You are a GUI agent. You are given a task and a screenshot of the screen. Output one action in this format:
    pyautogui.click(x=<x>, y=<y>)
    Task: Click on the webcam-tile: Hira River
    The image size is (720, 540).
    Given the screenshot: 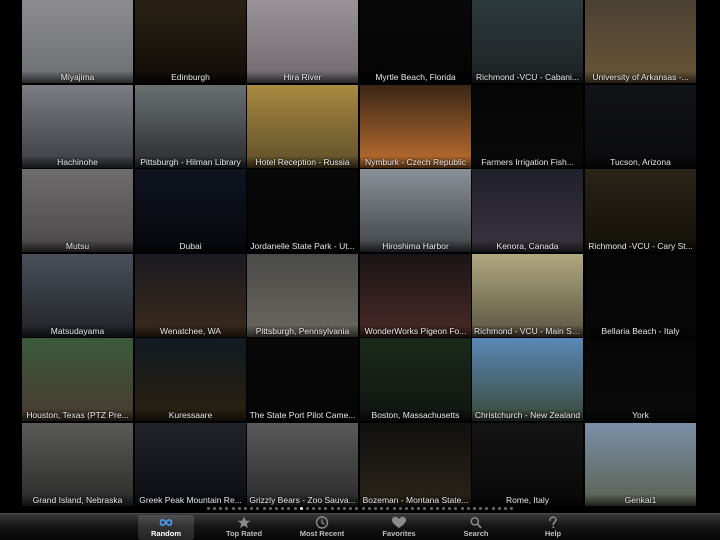 What is the action you would take?
    pyautogui.click(x=302, y=41)
    